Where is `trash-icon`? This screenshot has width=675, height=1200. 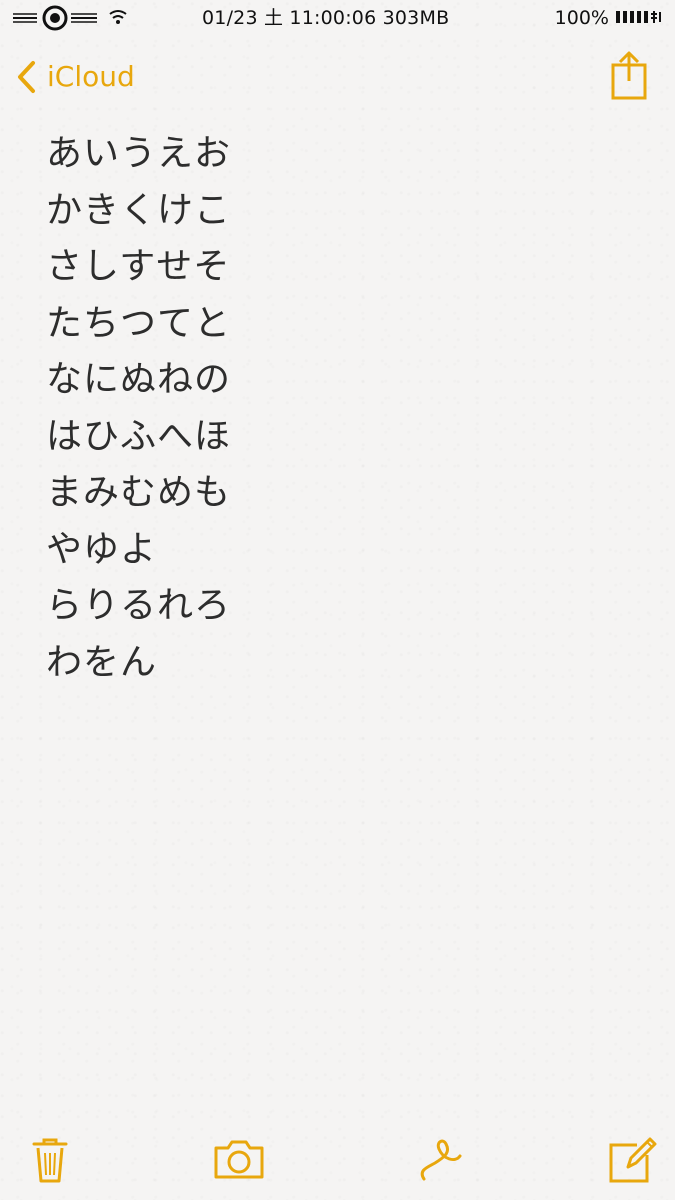
trash-icon is located at coordinates (50, 1160).